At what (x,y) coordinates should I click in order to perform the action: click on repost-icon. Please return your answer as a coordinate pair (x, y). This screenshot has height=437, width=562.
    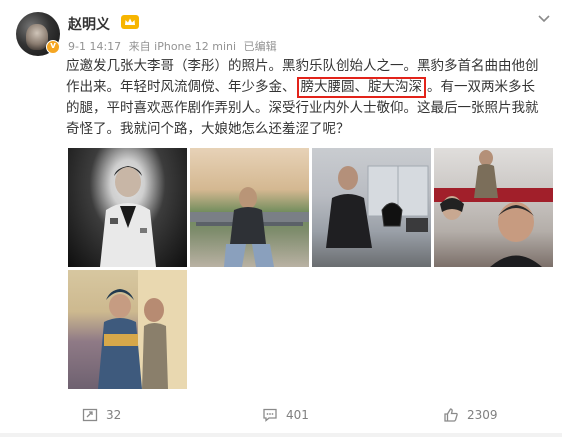
    Looking at the image, I should click on (90, 415).